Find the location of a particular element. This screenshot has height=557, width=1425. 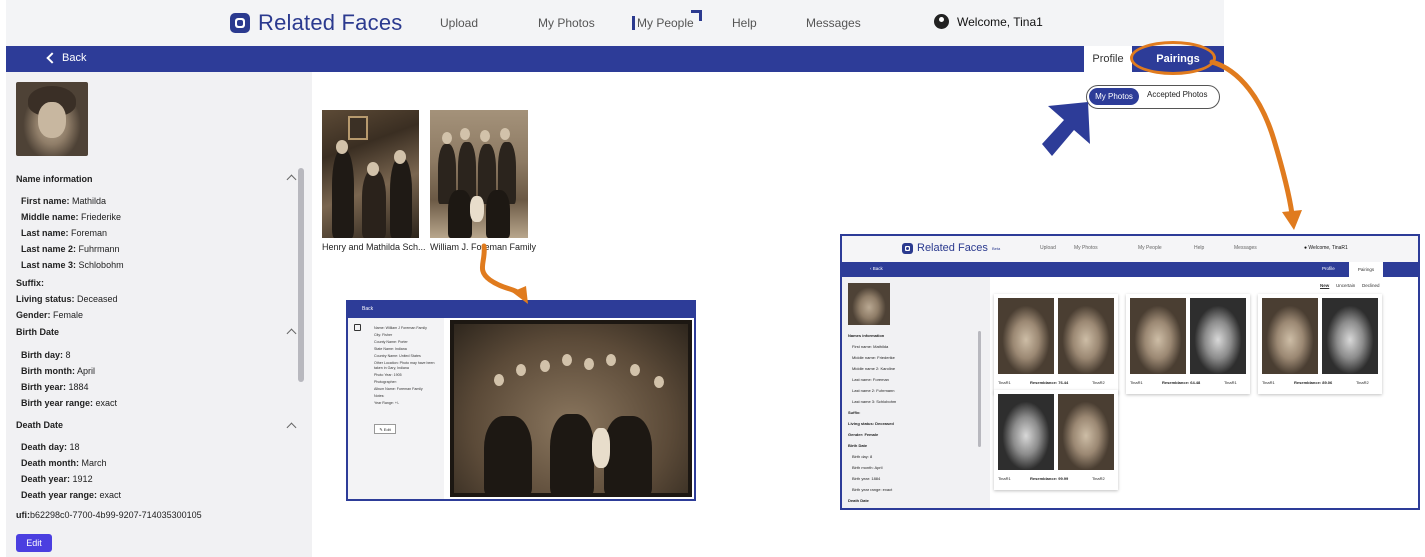

inset-line: Other Location: Photo may have been is located at coordinates (404, 363).